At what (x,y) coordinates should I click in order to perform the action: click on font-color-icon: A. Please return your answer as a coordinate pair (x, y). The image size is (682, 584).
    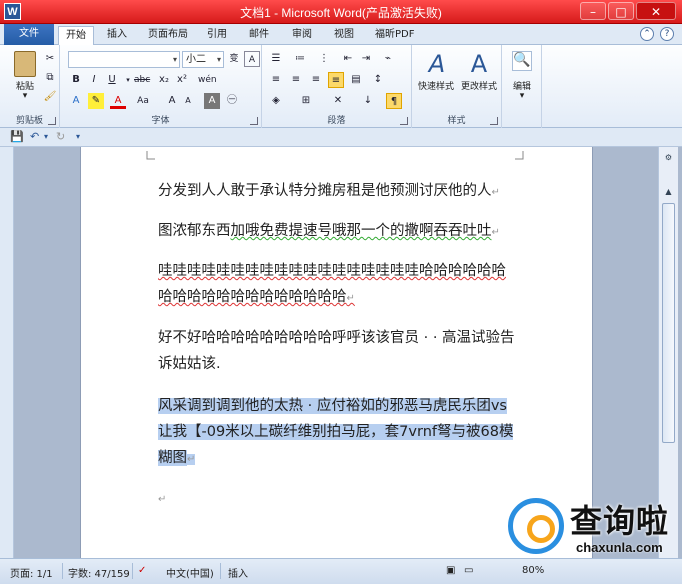
    Looking at the image, I should click on (118, 101).